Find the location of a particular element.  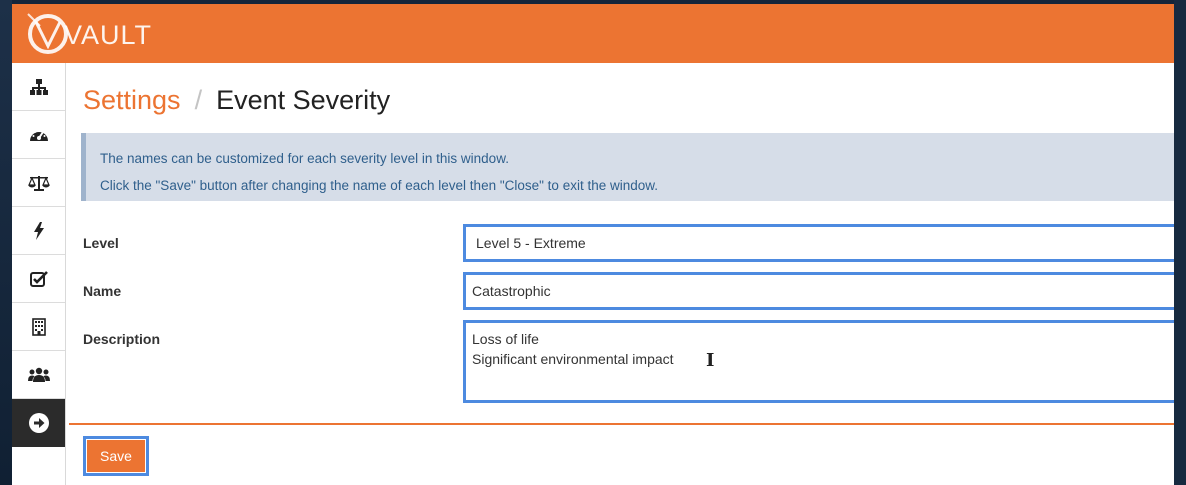

level-select-value: Level 5 - Extreme is located at coordinates (531, 243).